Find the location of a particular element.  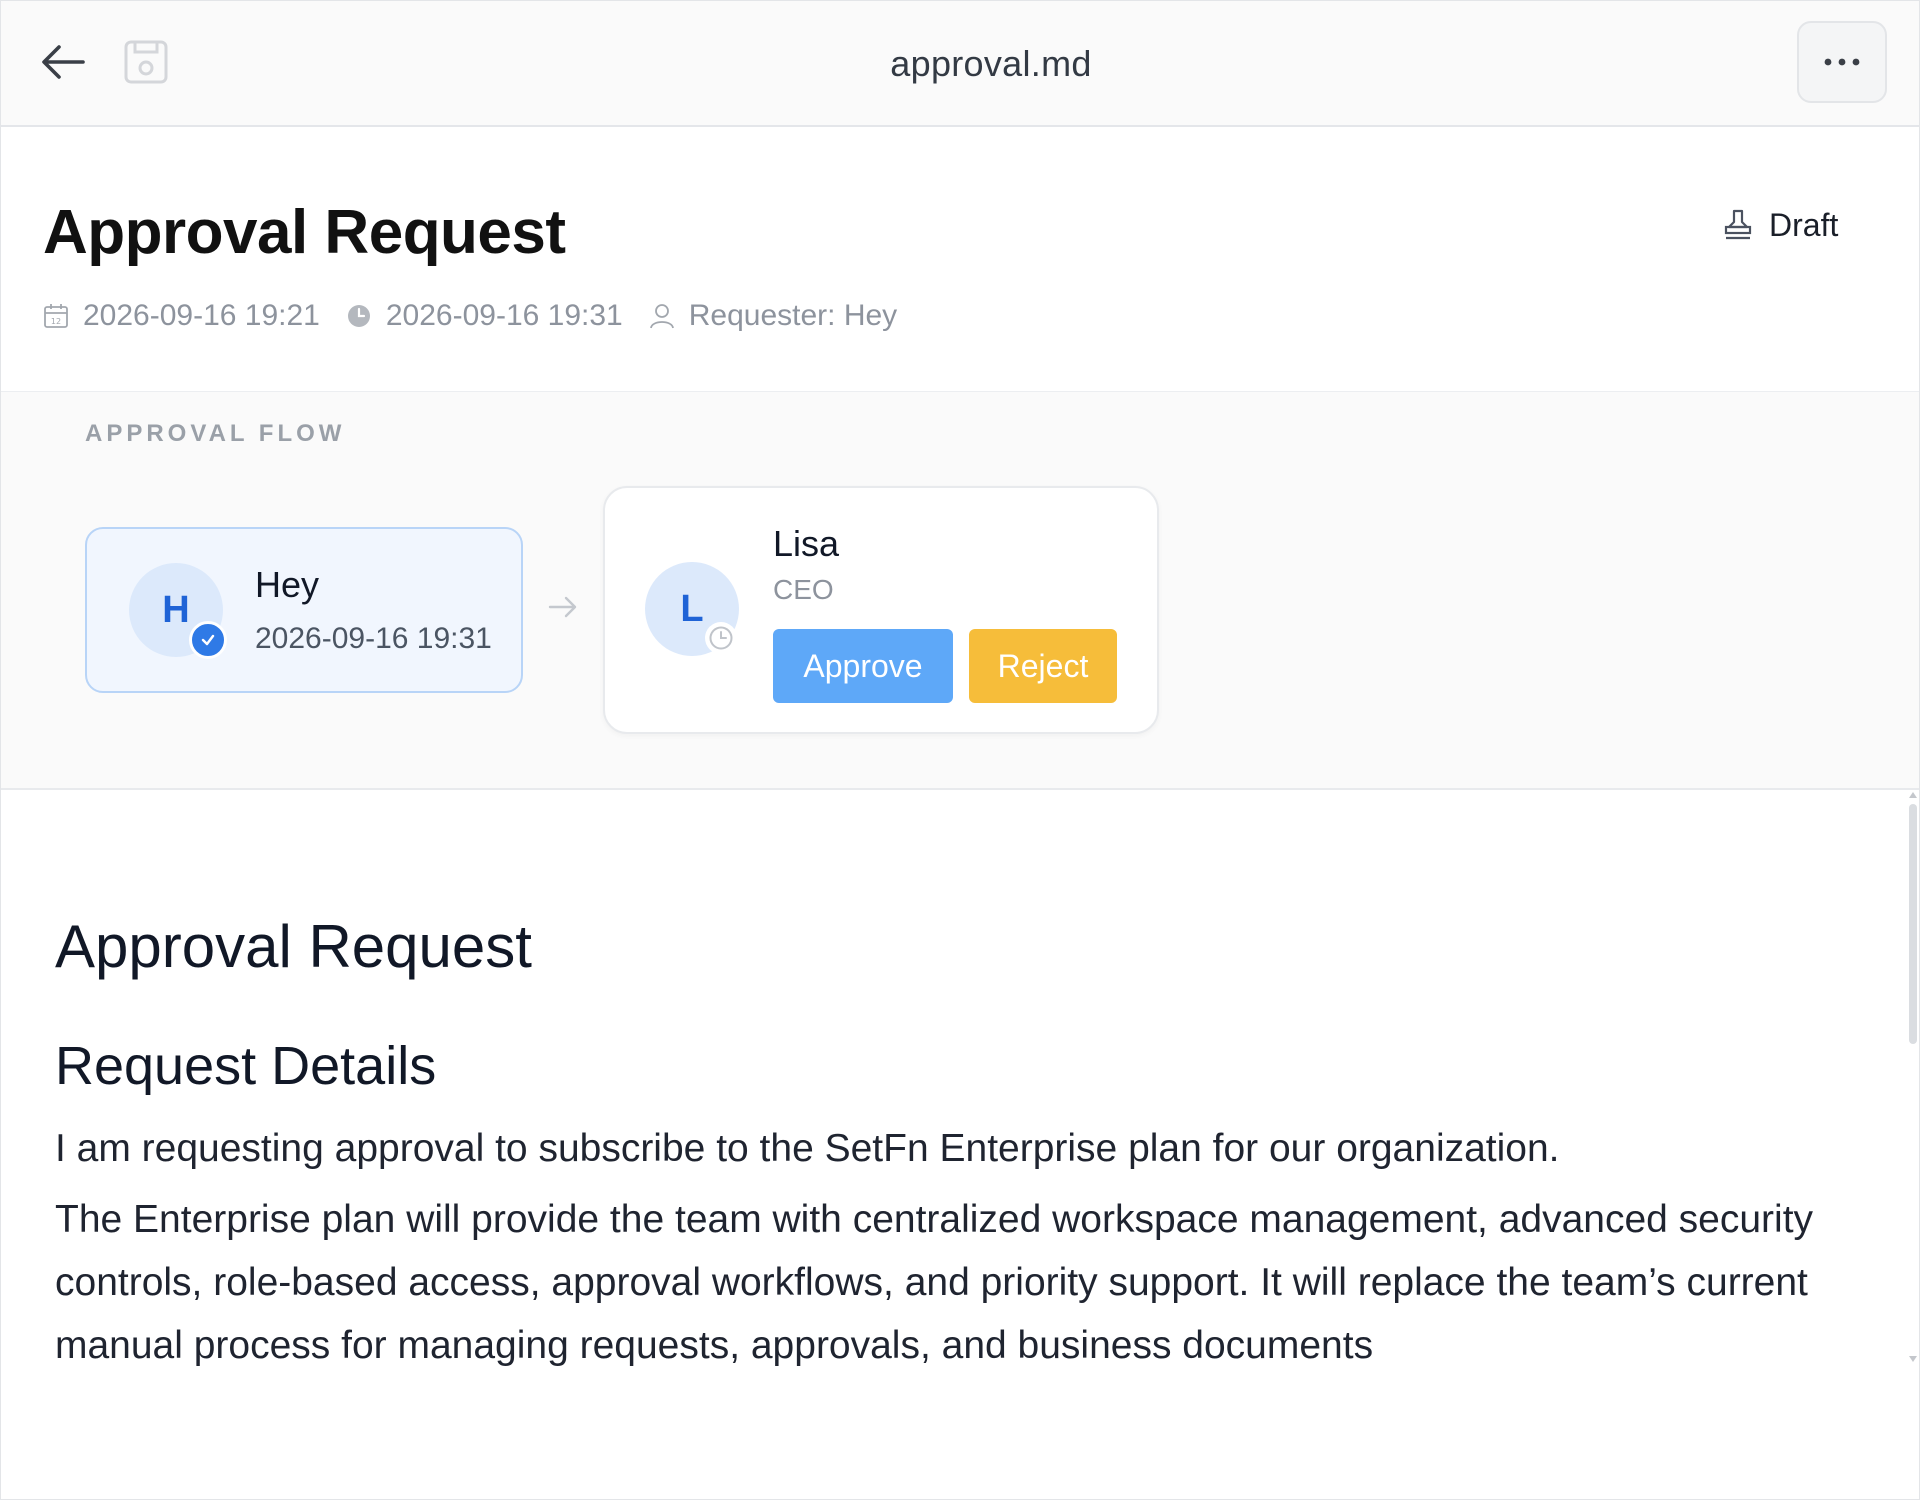

user-icon is located at coordinates (661, 316).